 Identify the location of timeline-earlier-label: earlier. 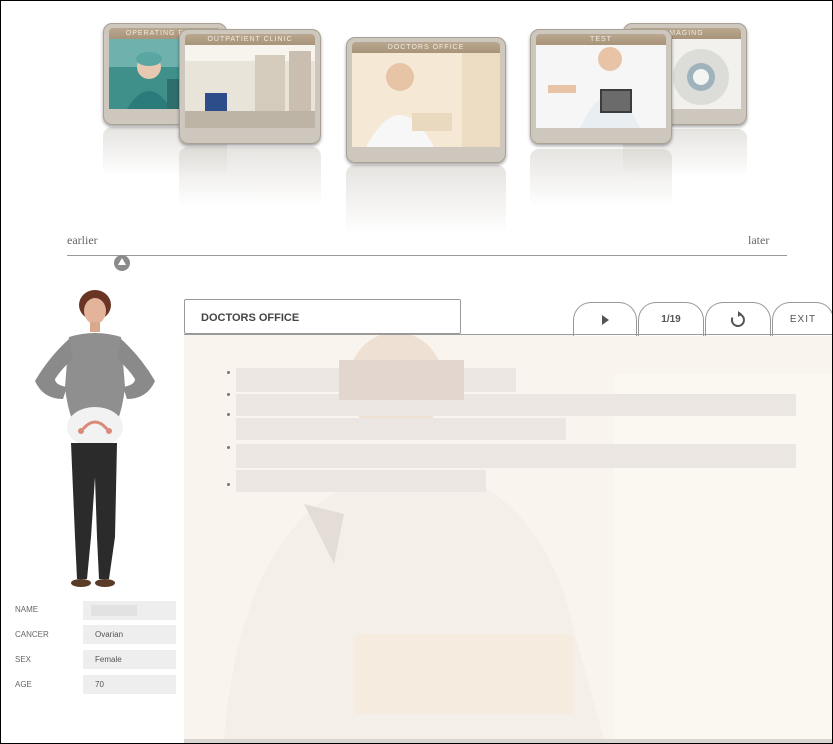
(82, 240).